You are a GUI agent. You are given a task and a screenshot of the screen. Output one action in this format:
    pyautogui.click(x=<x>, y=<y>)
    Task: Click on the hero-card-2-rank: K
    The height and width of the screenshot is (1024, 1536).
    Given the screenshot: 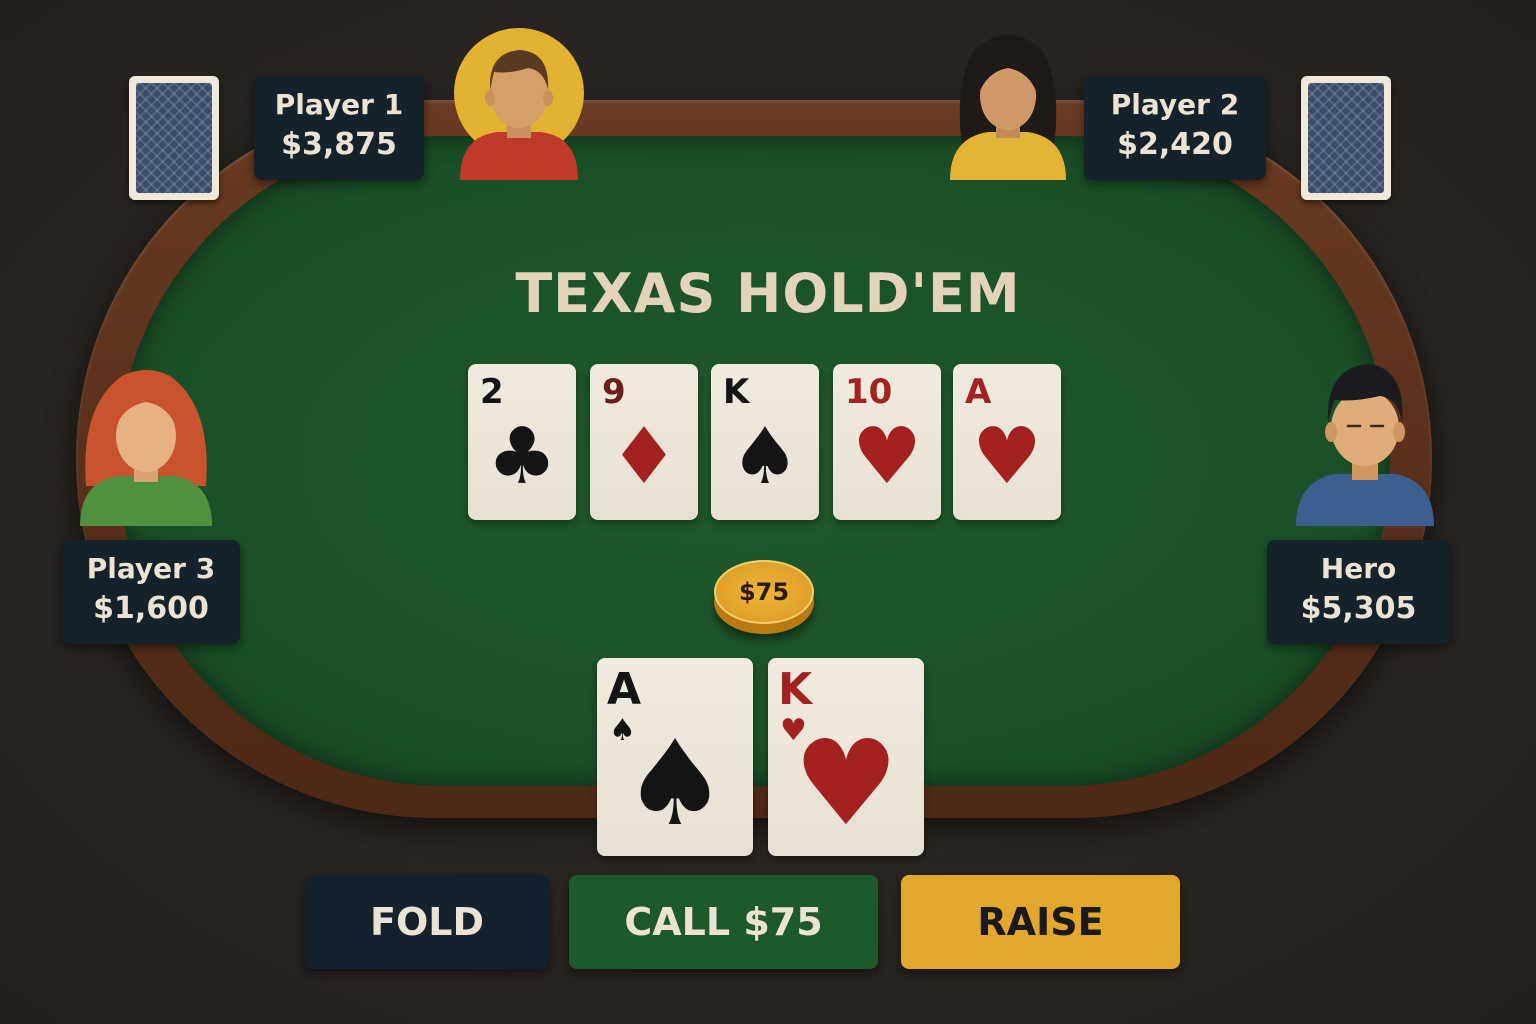 What is the action you would take?
    pyautogui.click(x=795, y=689)
    